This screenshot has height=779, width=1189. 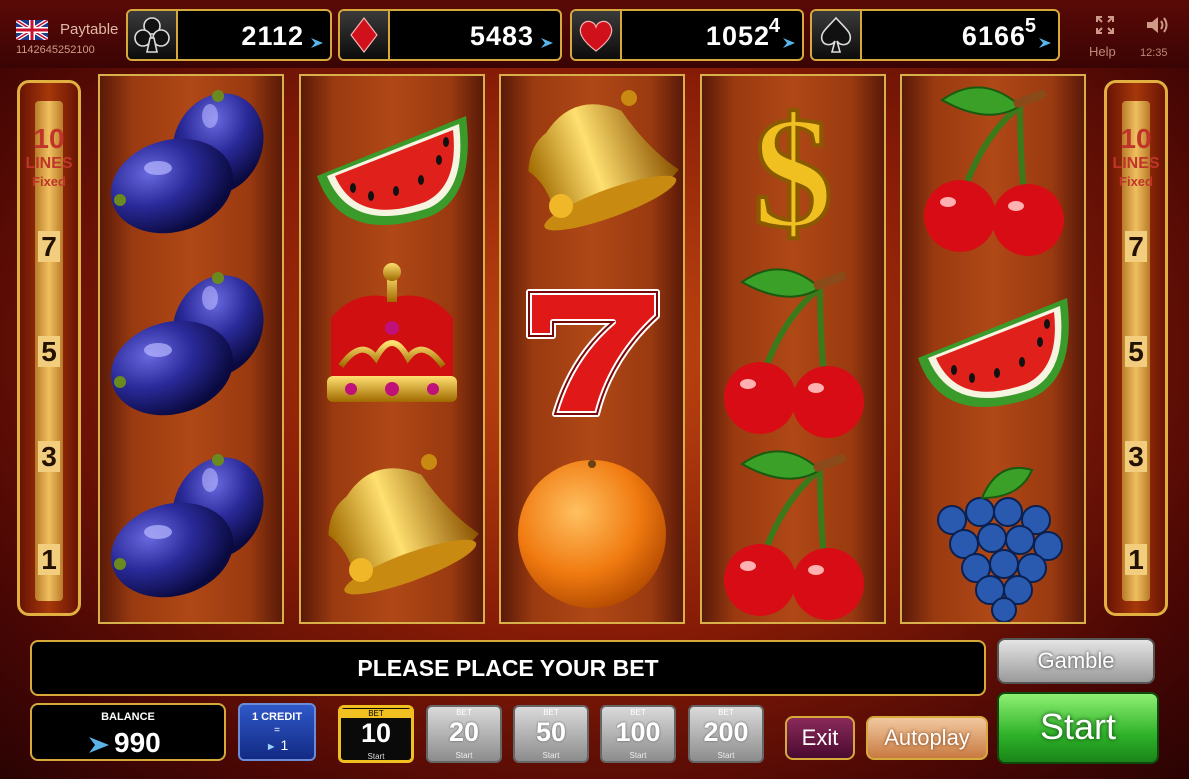 What do you see at coordinates (1030, 26) in the screenshot?
I see `jackpot-superscript: 5` at bounding box center [1030, 26].